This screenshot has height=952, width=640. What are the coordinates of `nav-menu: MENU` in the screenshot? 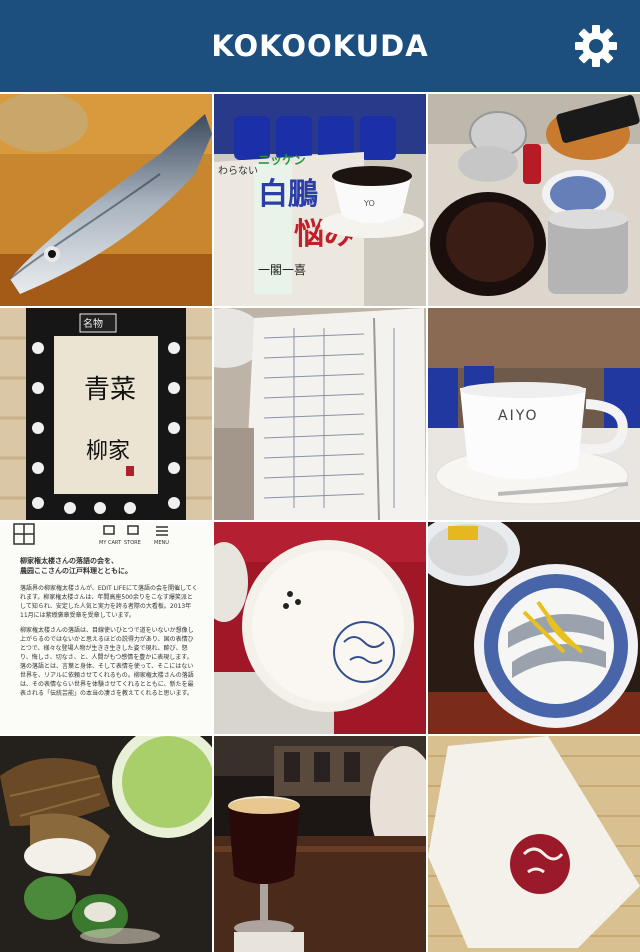 It's located at (161, 543).